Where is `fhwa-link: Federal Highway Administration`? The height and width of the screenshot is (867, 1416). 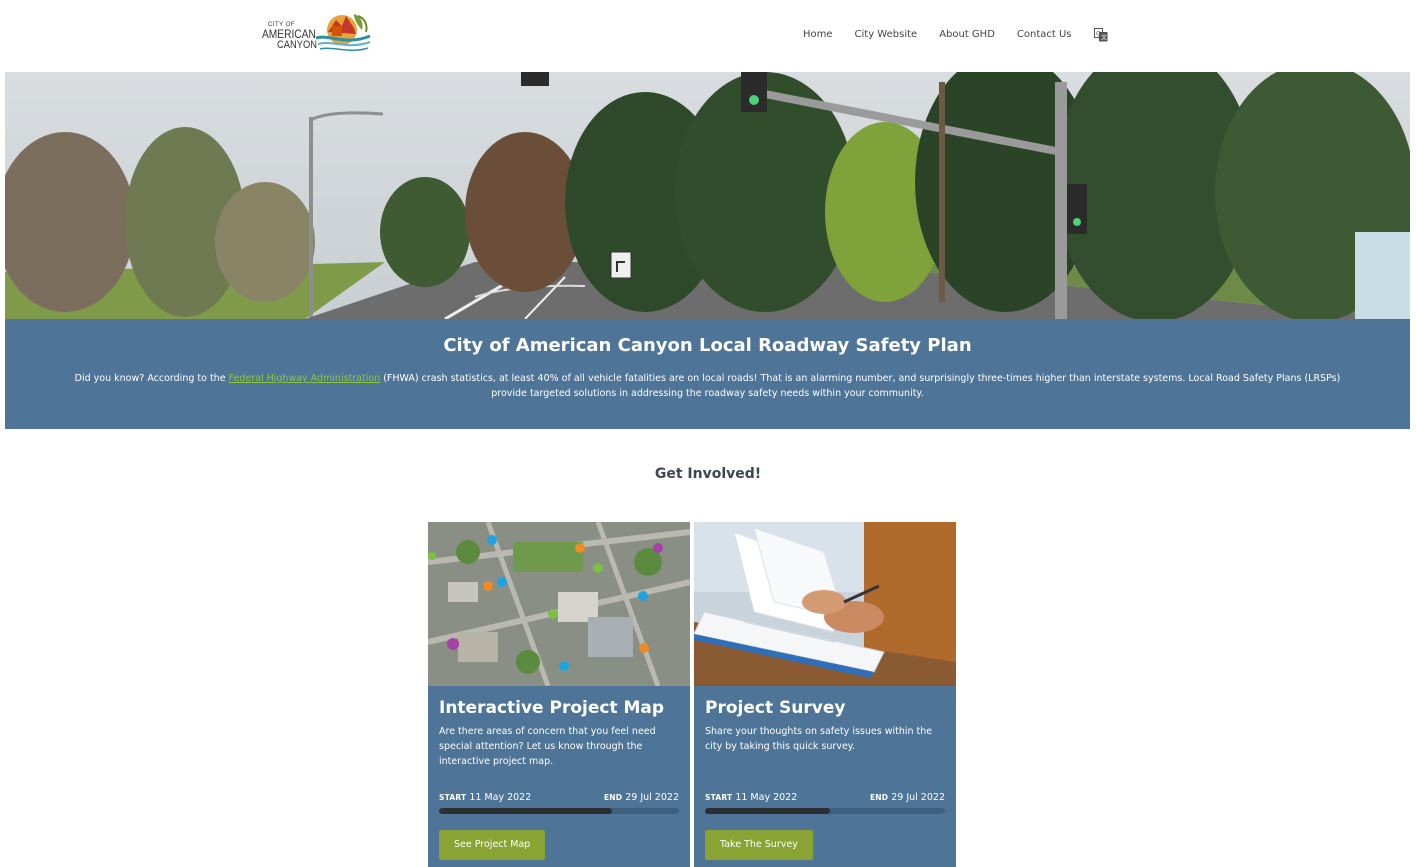
fhwa-link: Federal Highway Administration is located at coordinates (305, 378).